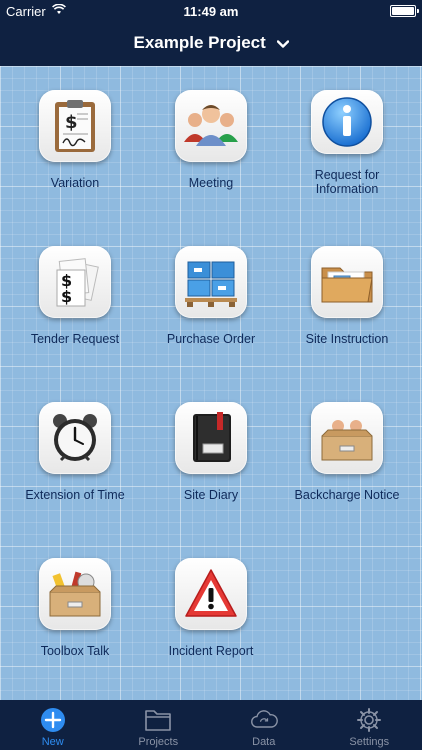 This screenshot has height=750, width=422. I want to click on tile-label: Meeting, so click(211, 183).